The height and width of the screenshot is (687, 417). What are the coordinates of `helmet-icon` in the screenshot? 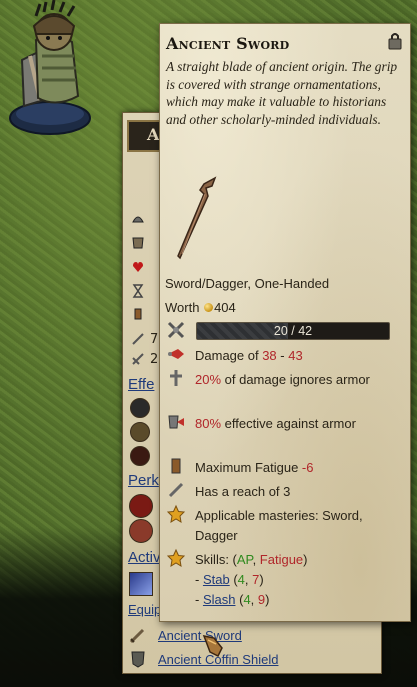 It's located at (138, 219).